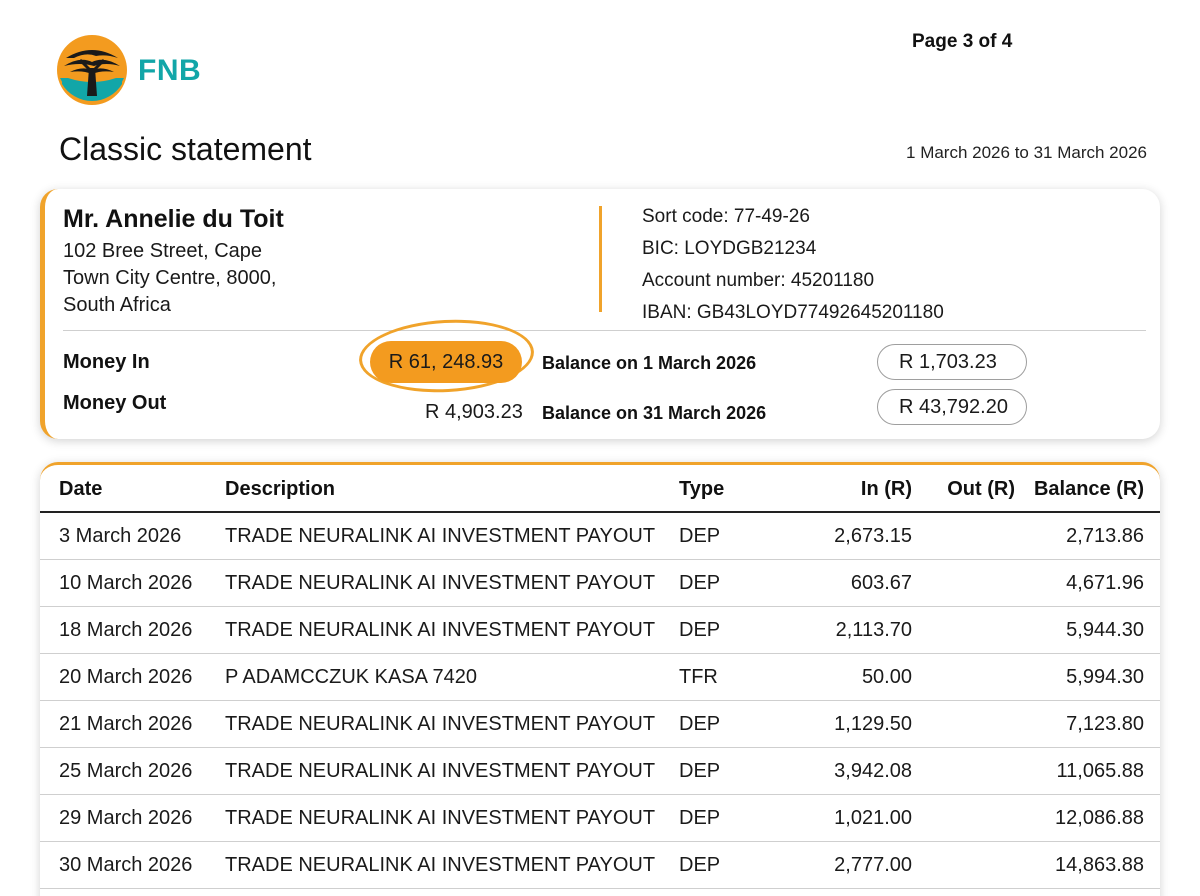 This screenshot has height=896, width=1200. Describe the element at coordinates (81, 489) in the screenshot. I see `column-header-date: Date` at that location.